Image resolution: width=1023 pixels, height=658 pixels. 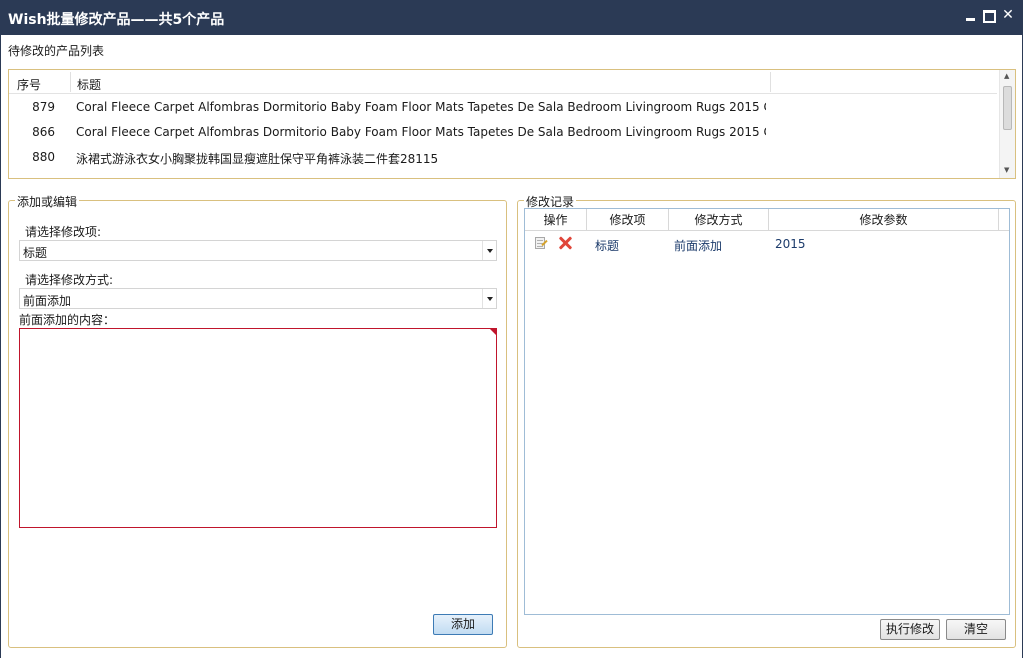 What do you see at coordinates (1006, 170) in the screenshot?
I see `scroll-down-icon: ▼` at bounding box center [1006, 170].